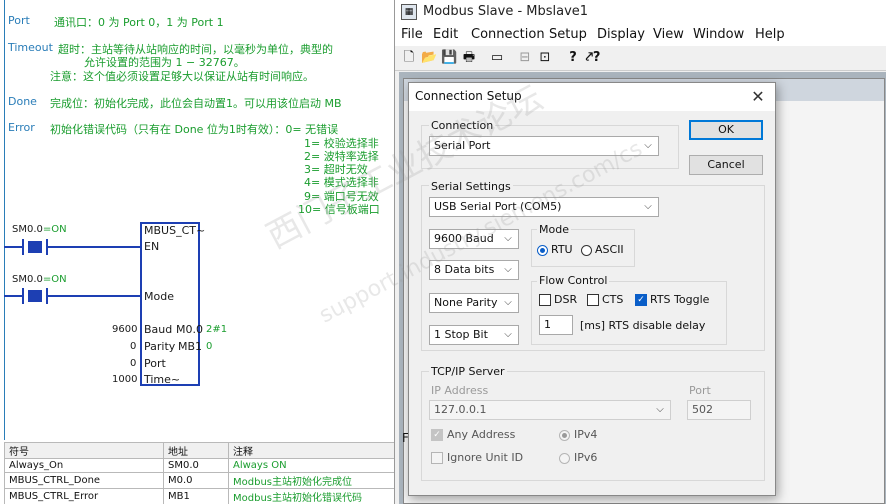  What do you see at coordinates (409, 58) in the screenshot?
I see `new-icon: 🗋` at bounding box center [409, 58].